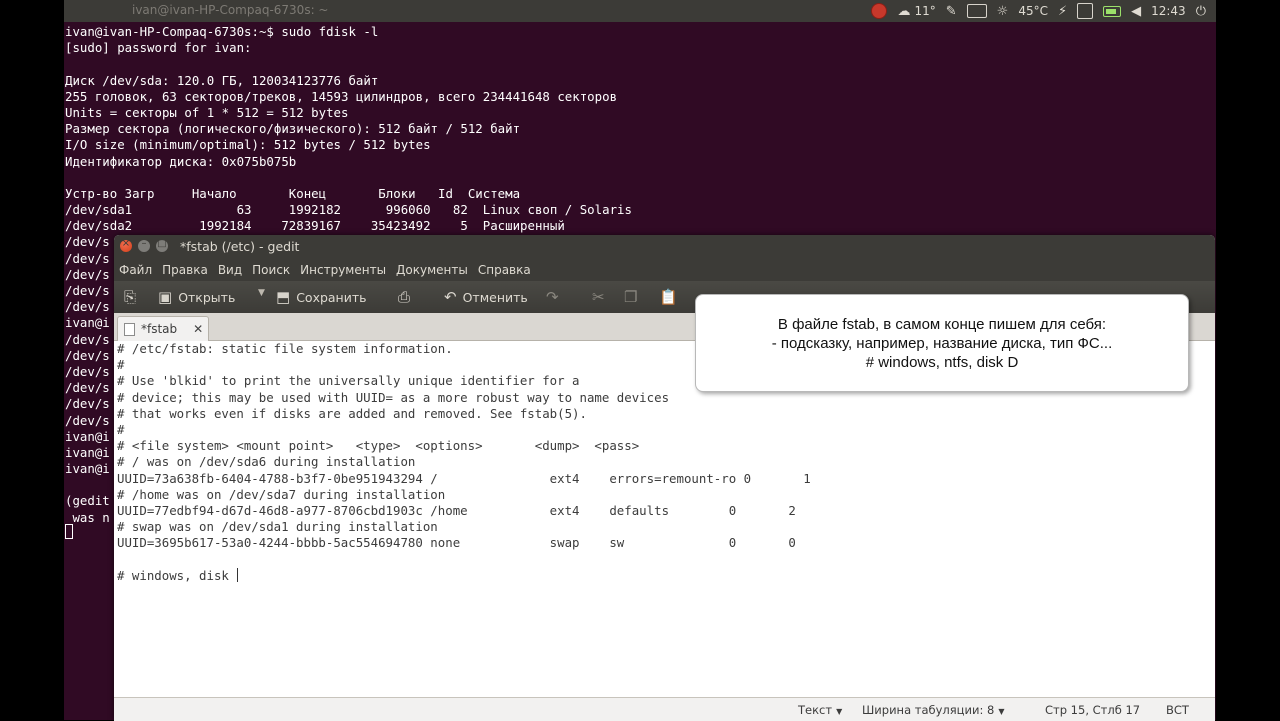  I want to click on print-button: ⎙, so click(407, 297).